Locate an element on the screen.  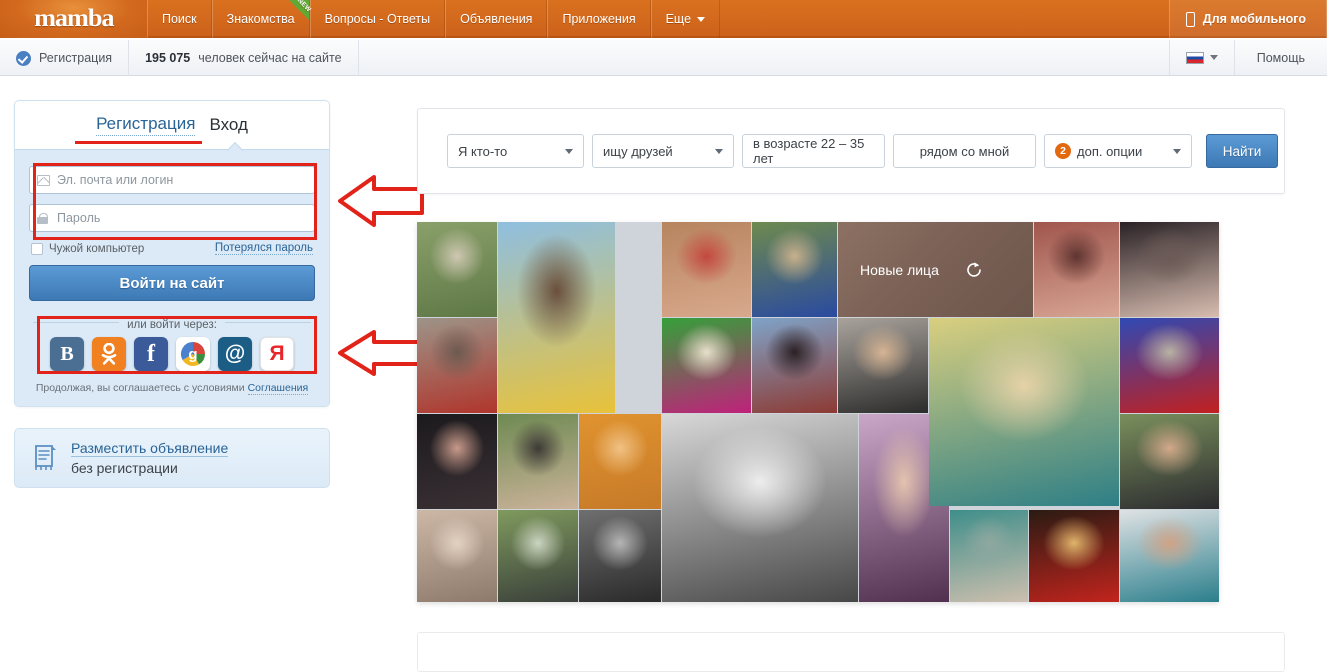
language-selector is located at coordinates (1202, 57).